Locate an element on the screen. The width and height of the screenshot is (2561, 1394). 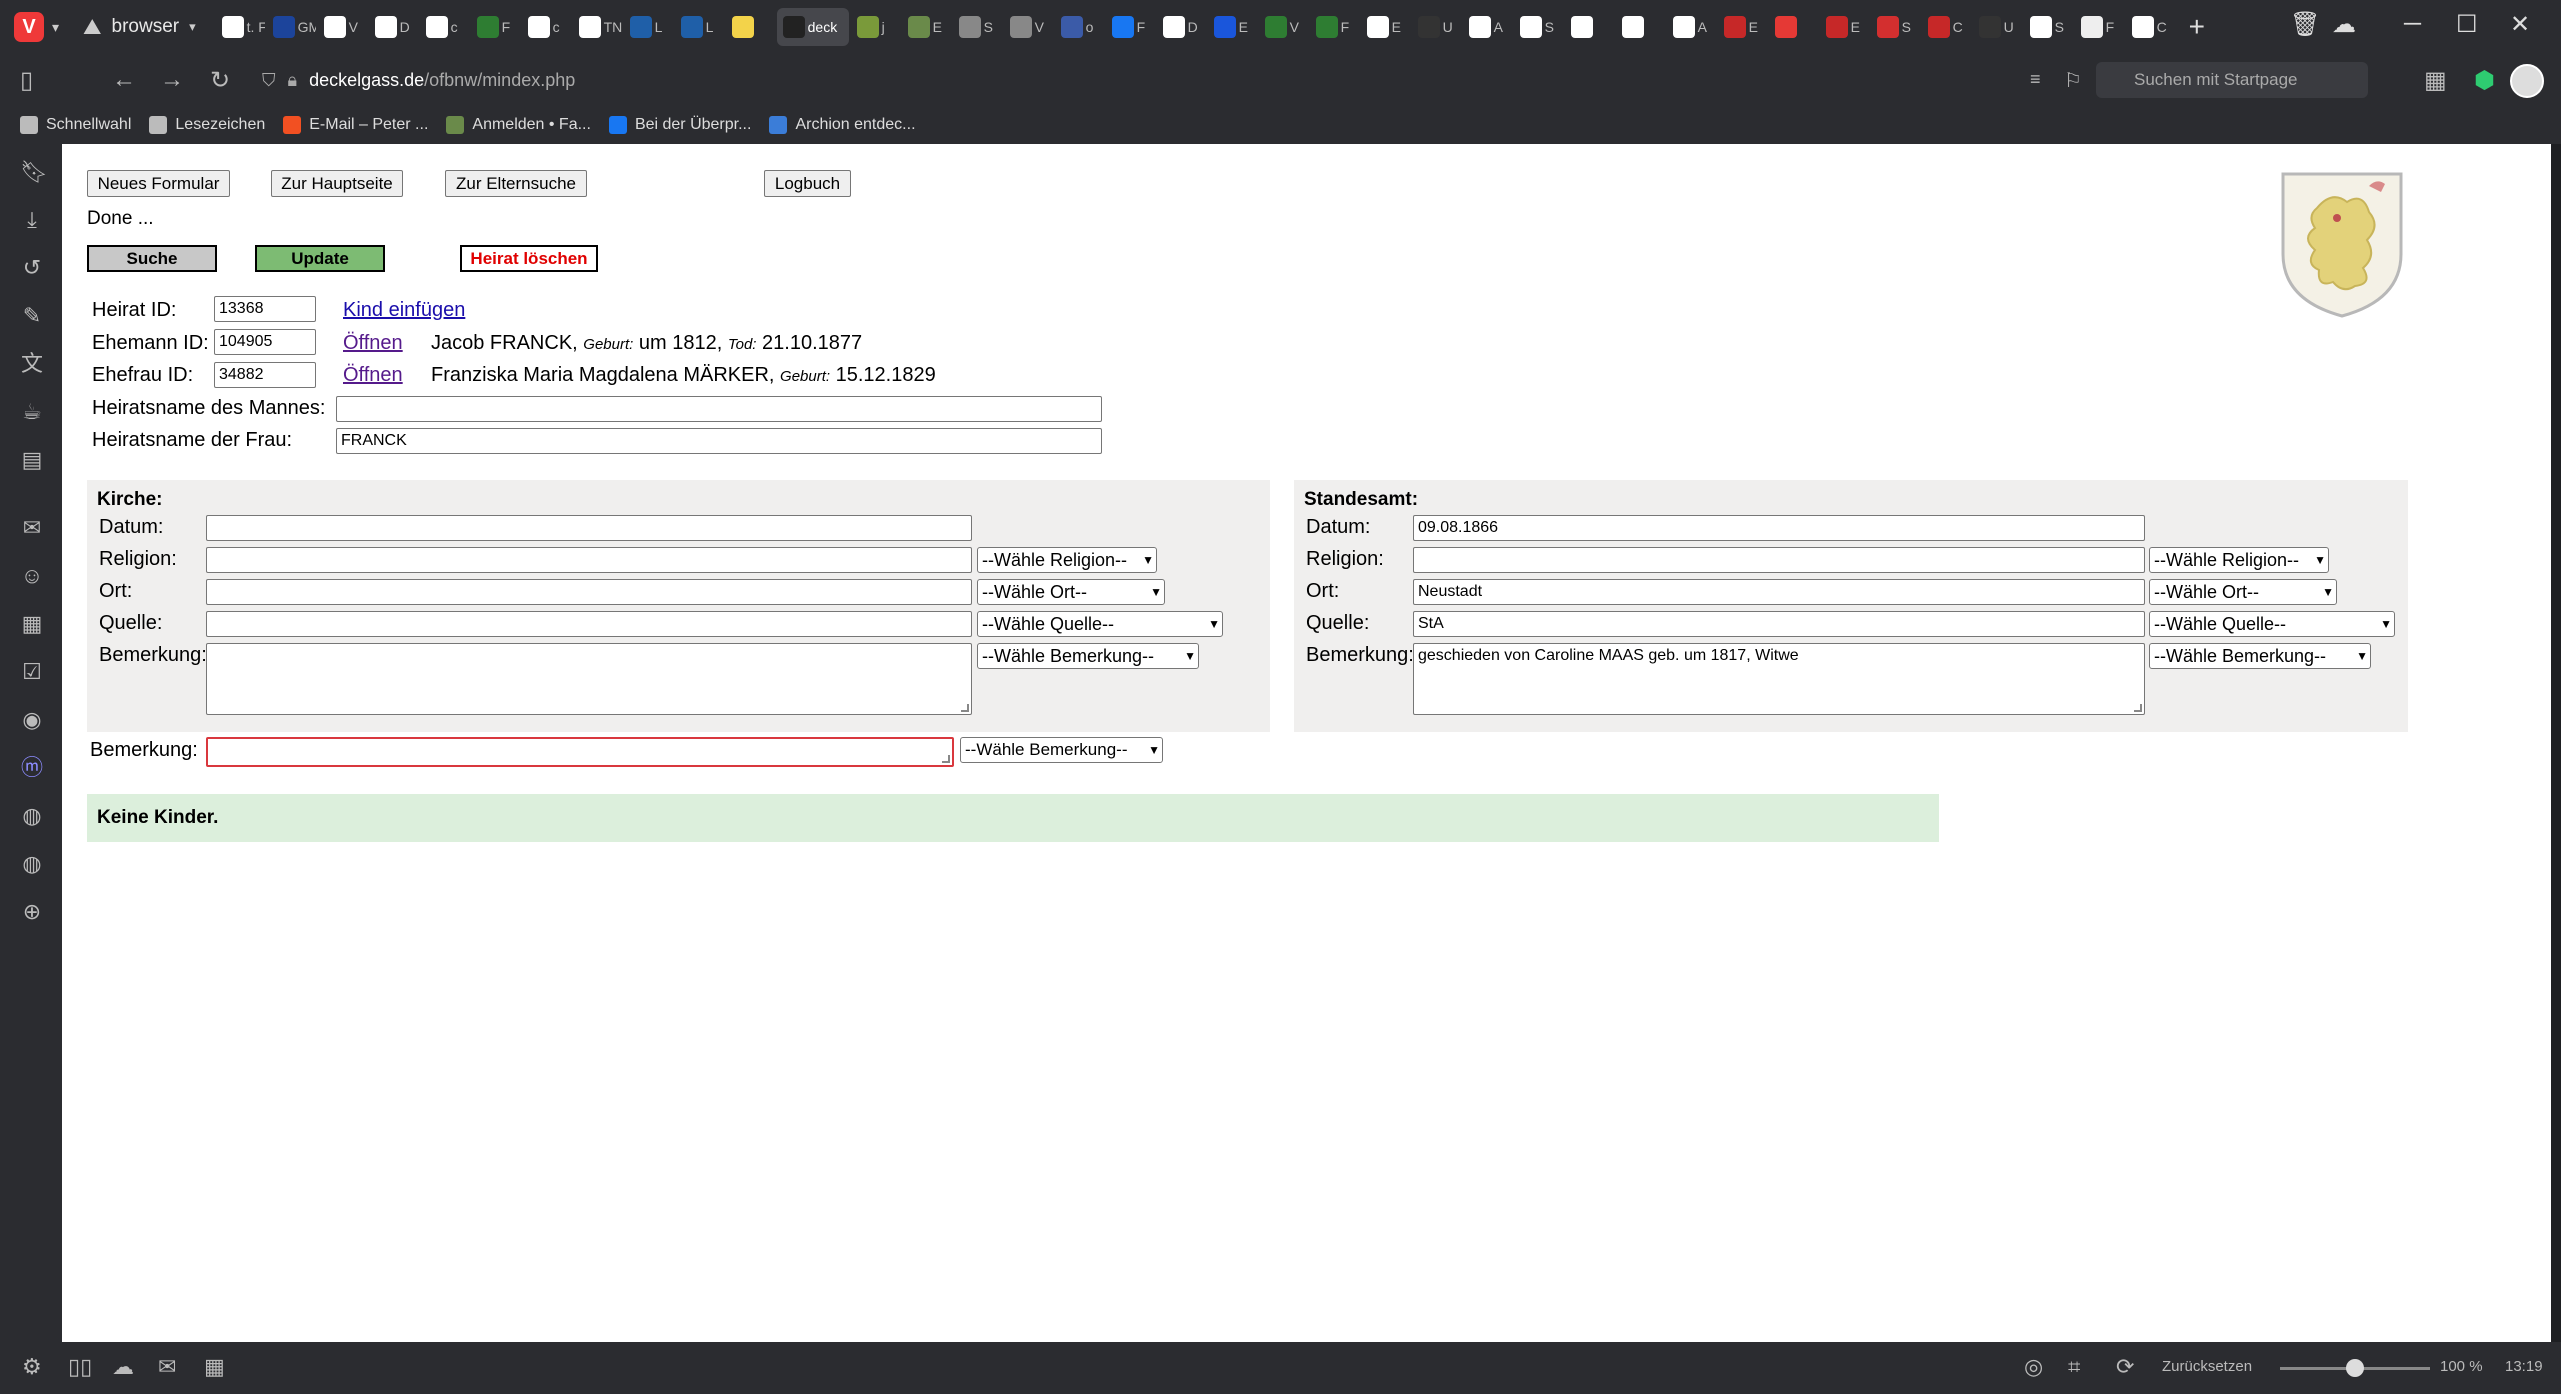
browser-tab: t. F is located at coordinates (240, 27).